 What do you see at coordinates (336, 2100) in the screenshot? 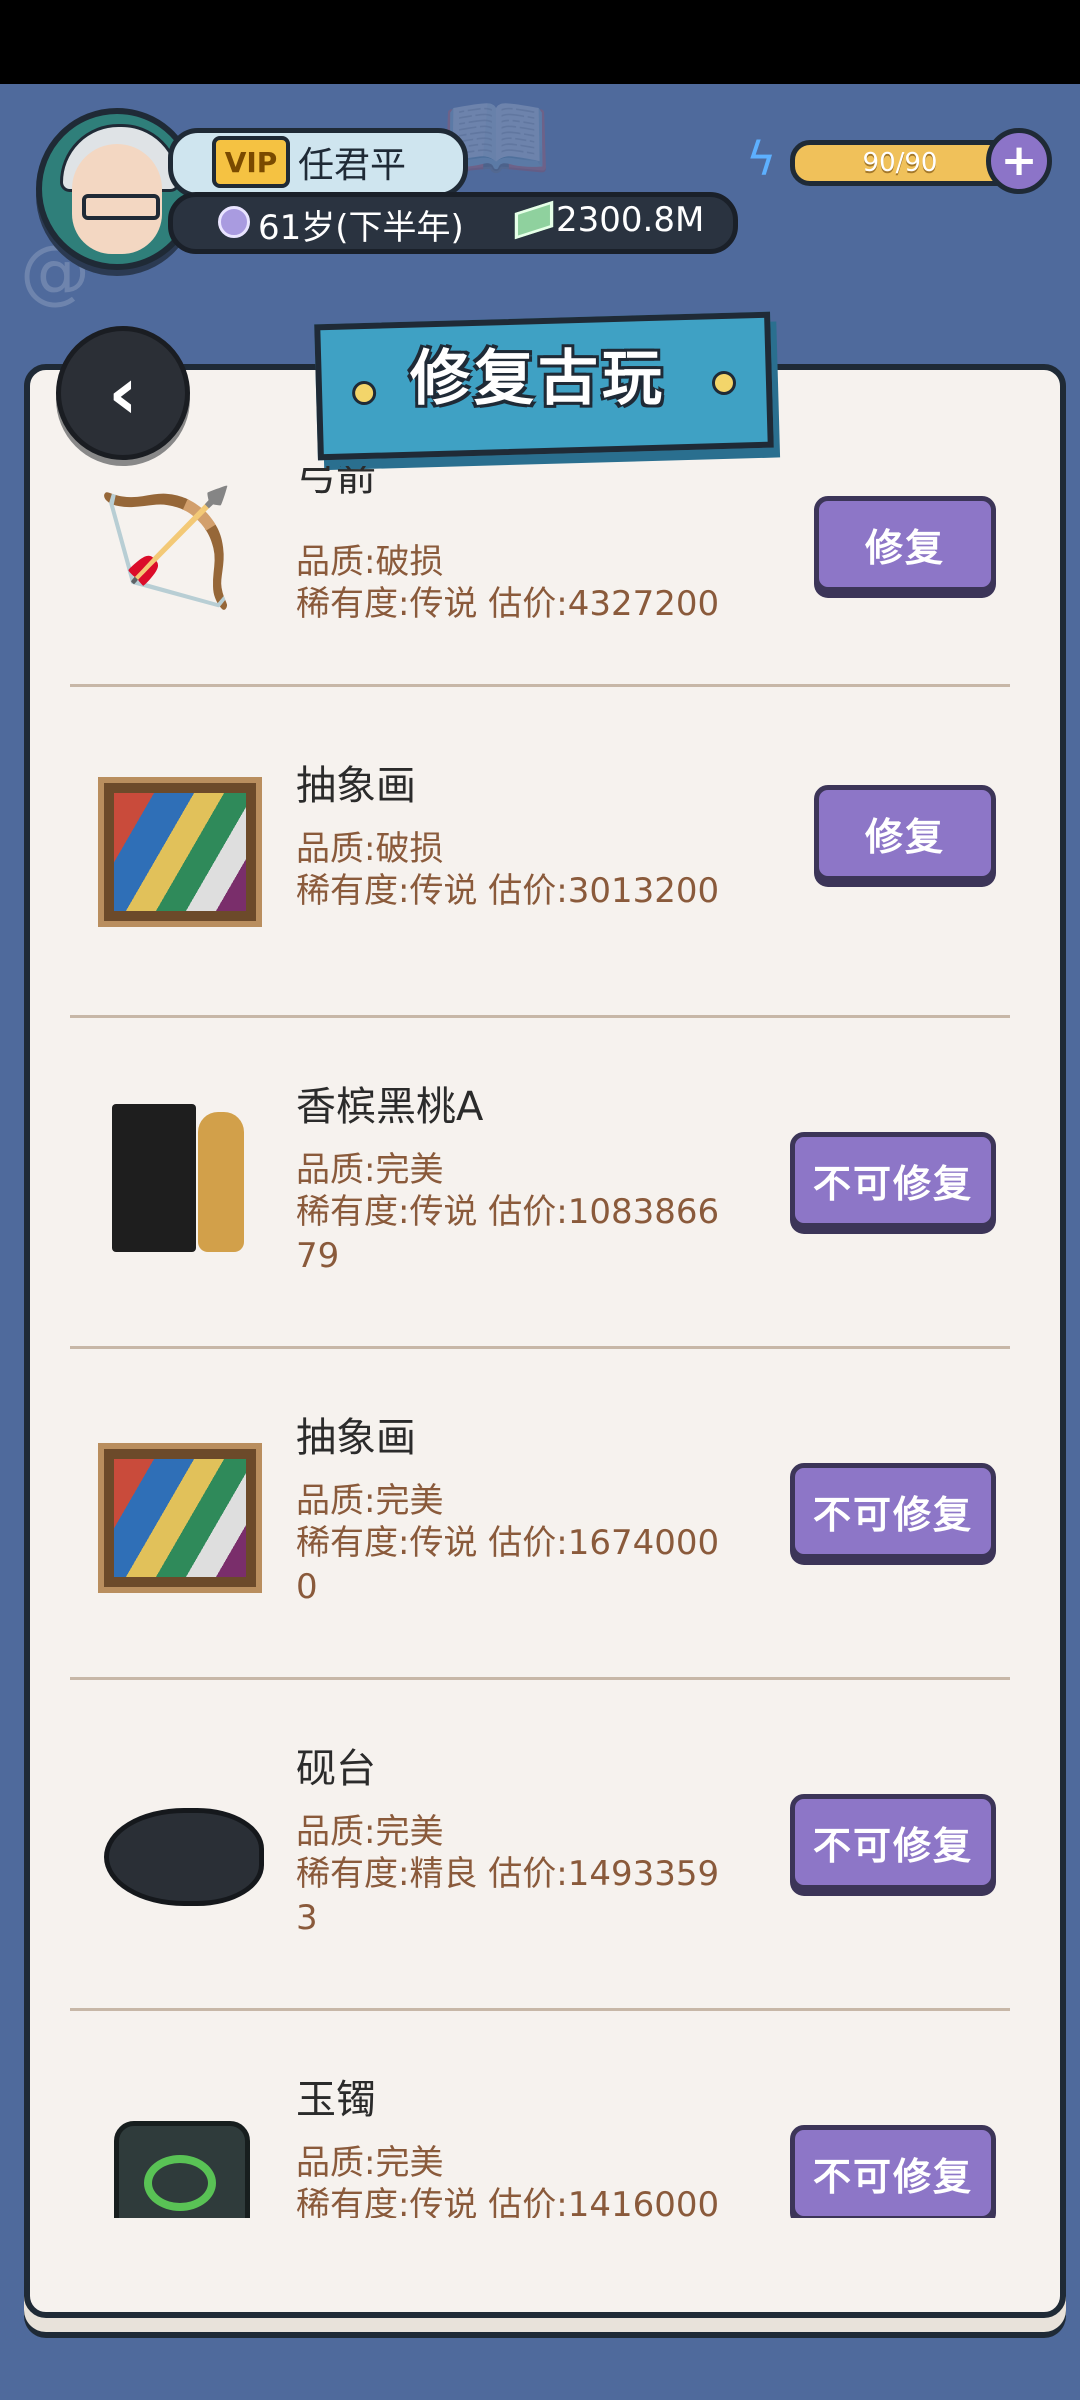
I see `item-name: 玉镯` at bounding box center [336, 2100].